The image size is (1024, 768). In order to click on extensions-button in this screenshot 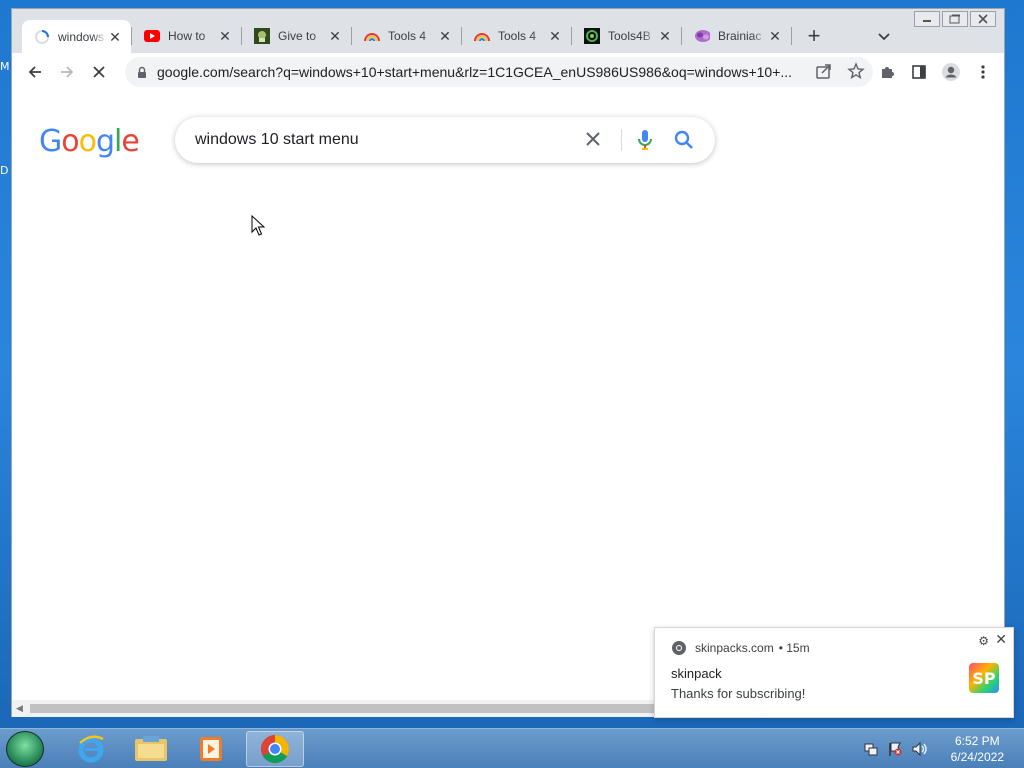, I will do `click(887, 72)`.